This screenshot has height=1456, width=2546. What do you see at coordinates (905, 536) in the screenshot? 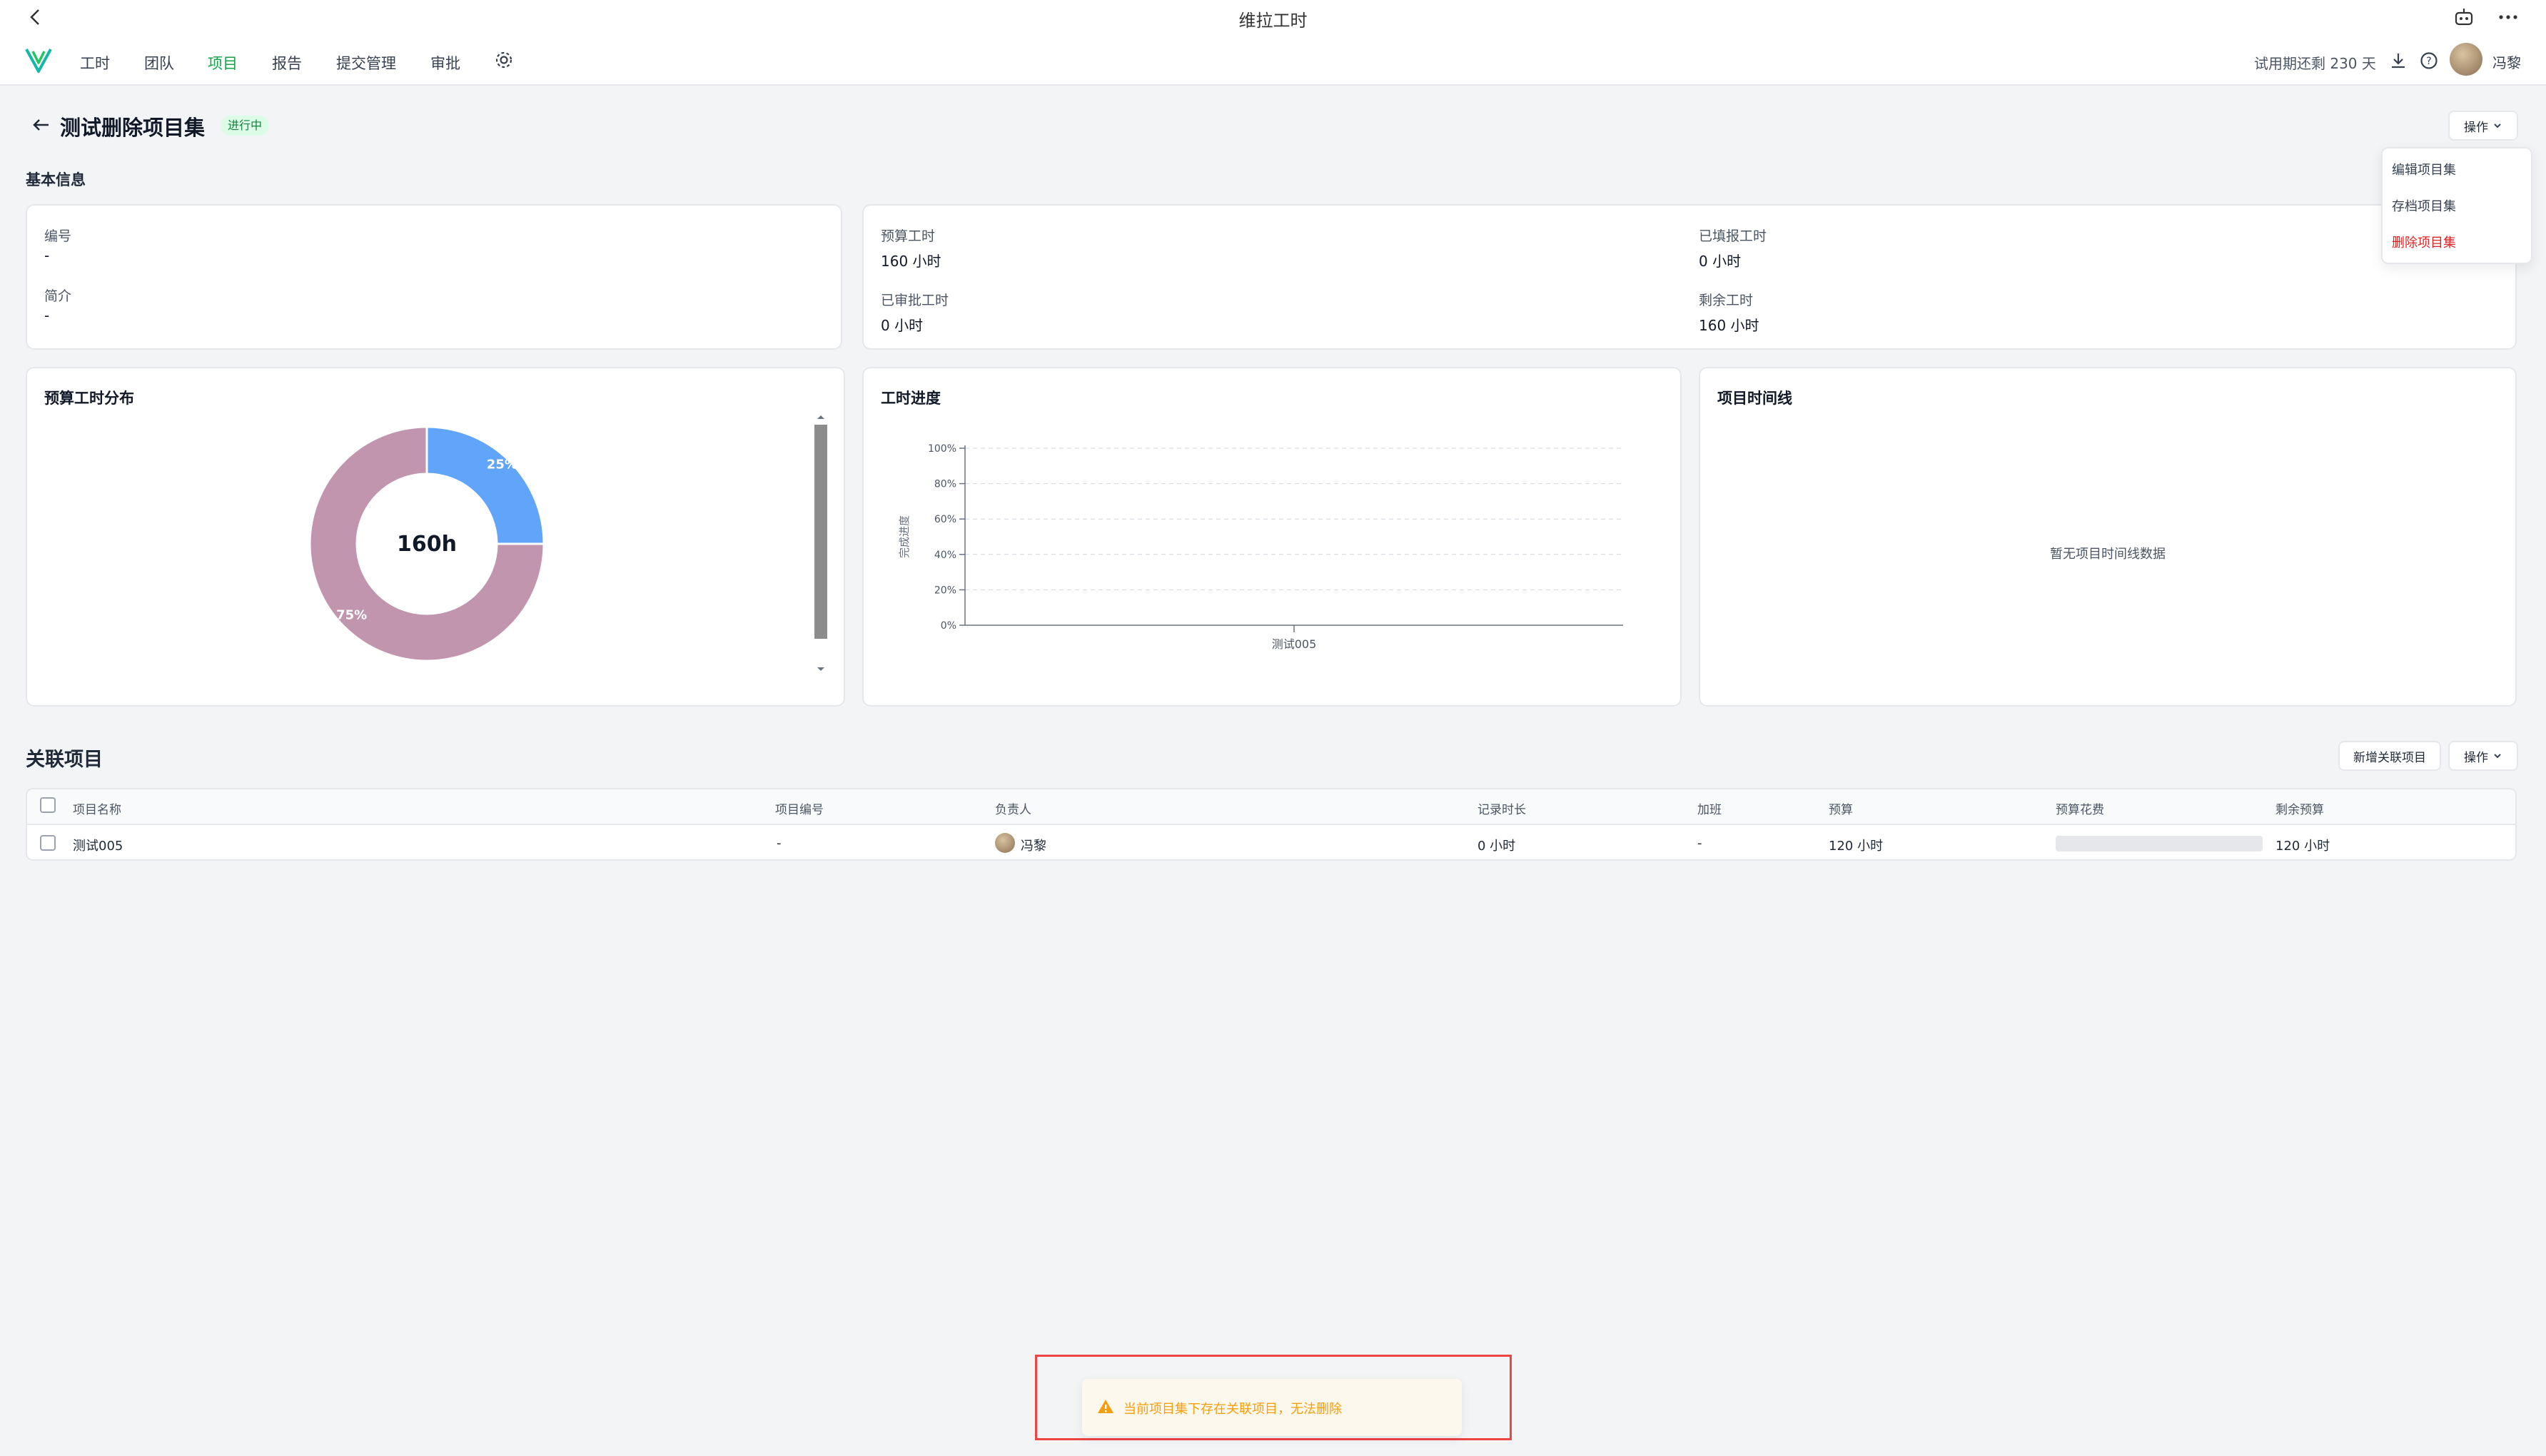
I see `y-axis-label: 完成进度` at bounding box center [905, 536].